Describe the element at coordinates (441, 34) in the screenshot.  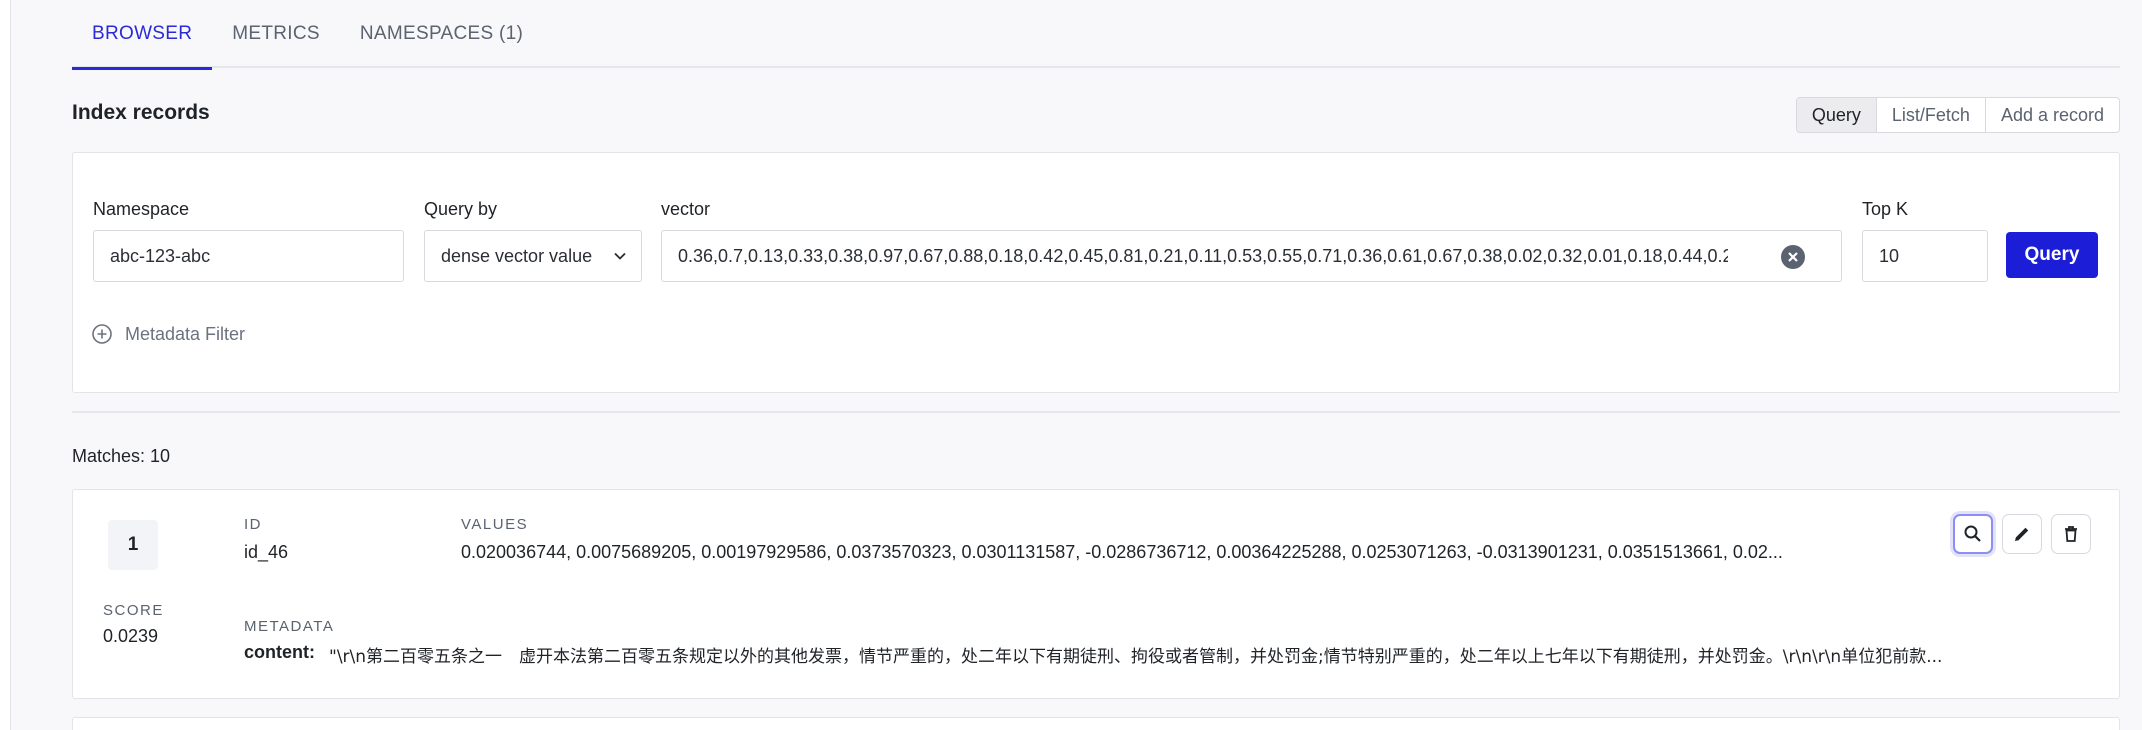
I see `tab-namespaces: NAMESPACES (1)` at that location.